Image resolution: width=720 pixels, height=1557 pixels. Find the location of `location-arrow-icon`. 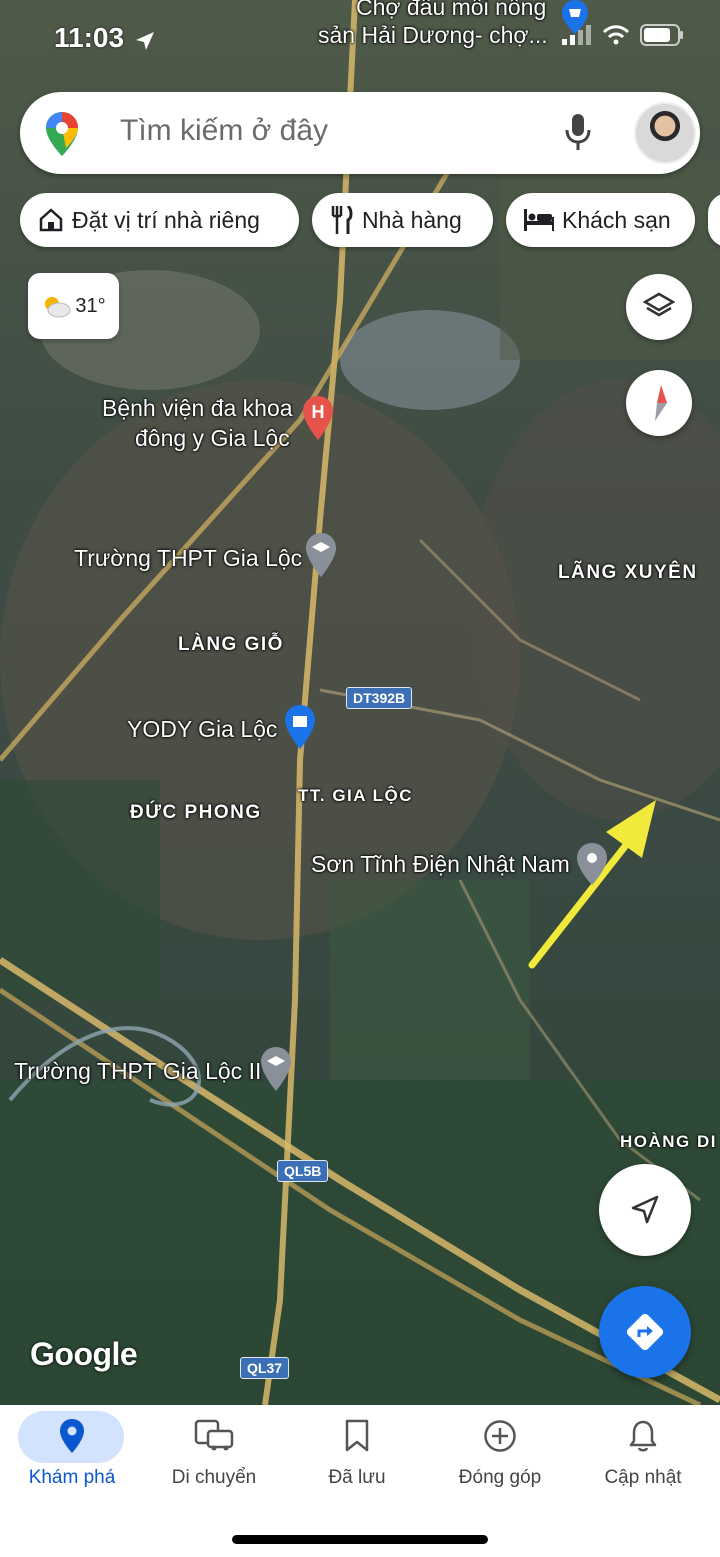

location-arrow-icon is located at coordinates (145, 41).